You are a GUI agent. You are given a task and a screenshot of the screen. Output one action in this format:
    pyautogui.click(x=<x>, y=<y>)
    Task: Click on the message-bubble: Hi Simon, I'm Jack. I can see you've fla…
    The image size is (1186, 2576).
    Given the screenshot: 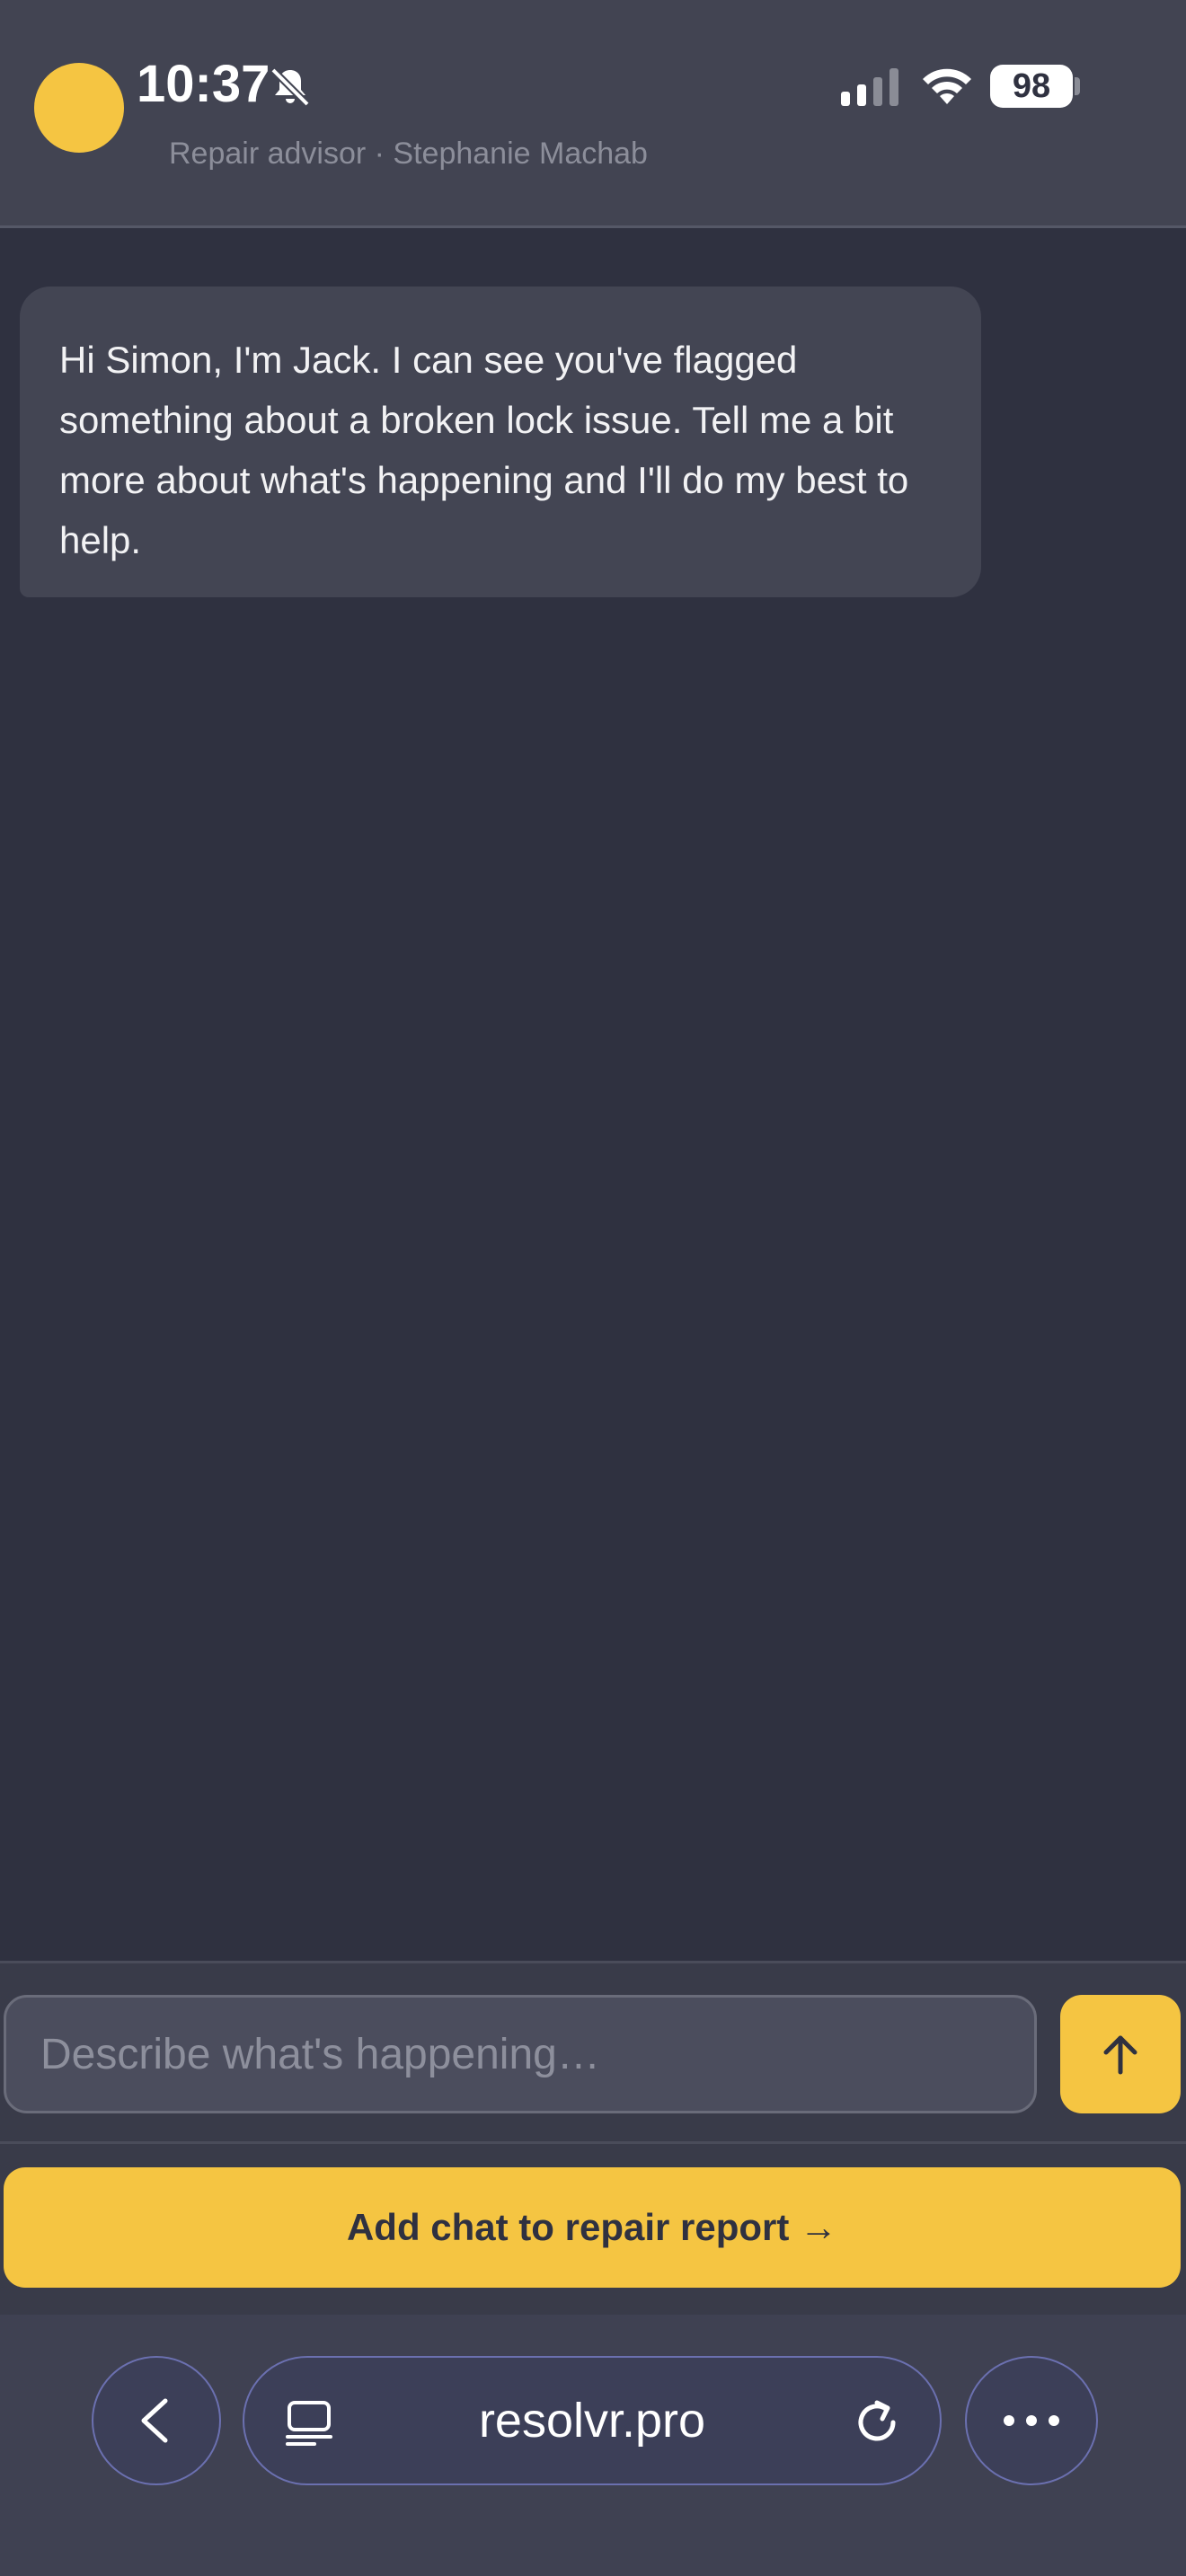 What is the action you would take?
    pyautogui.click(x=500, y=442)
    